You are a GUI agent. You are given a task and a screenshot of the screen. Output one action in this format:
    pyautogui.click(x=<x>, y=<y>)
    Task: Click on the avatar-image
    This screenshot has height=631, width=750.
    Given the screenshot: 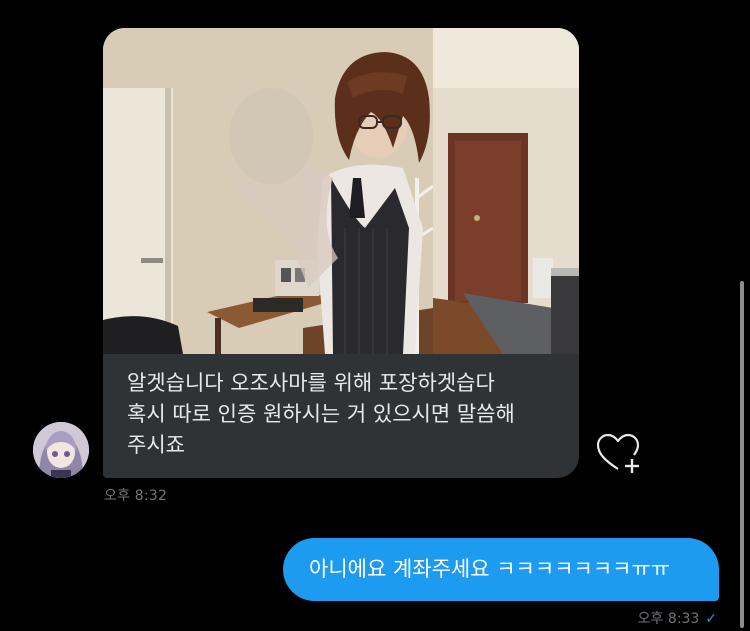 What is the action you would take?
    pyautogui.click(x=61, y=450)
    